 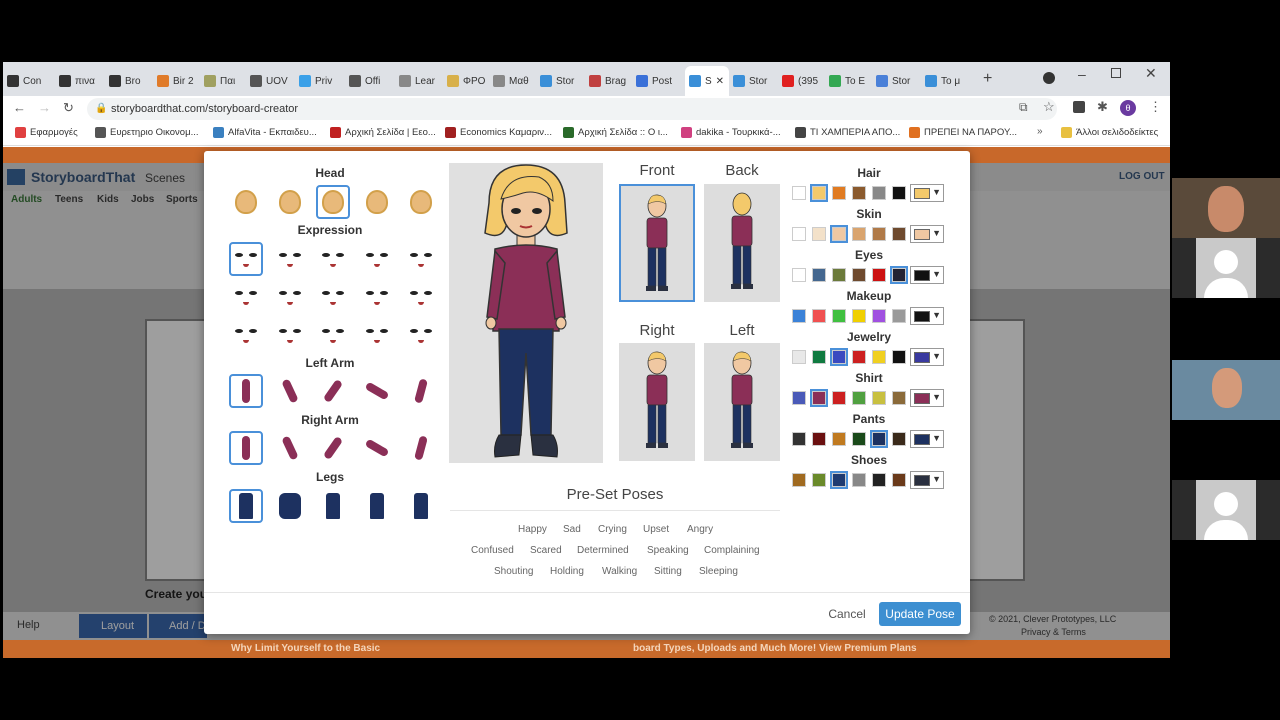 I want to click on preset-pose-sad: Sad, so click(x=572, y=529).